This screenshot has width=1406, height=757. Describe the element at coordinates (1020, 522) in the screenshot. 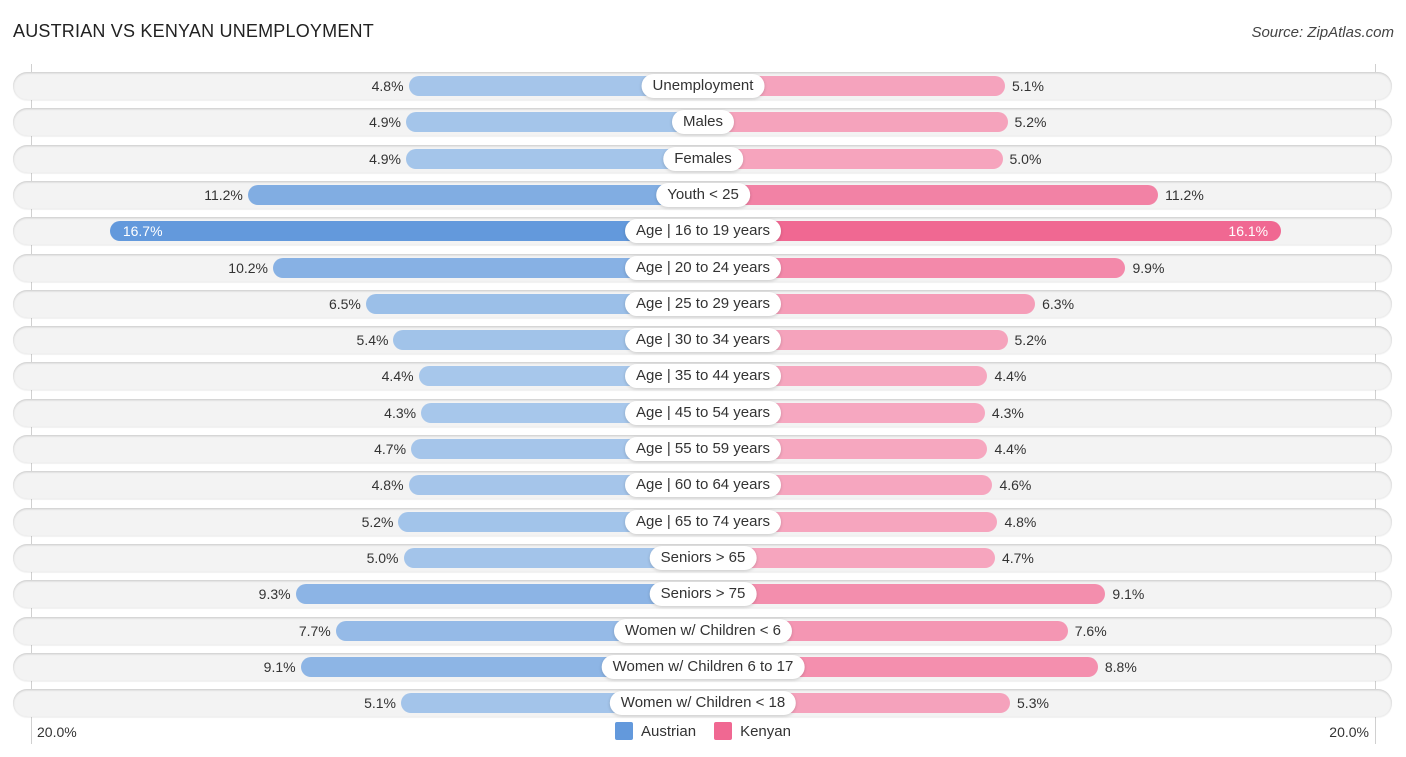

I see `value-label-kenyan: 4.8%` at that location.